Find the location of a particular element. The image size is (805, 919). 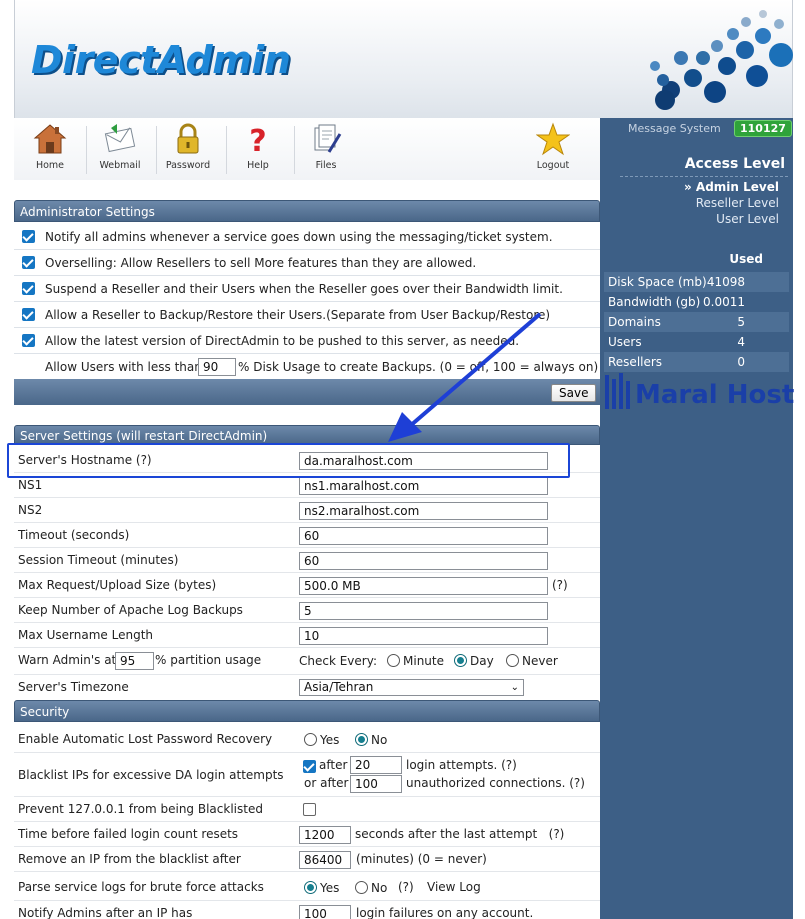

check-every-label: Check Every: is located at coordinates (338, 661).